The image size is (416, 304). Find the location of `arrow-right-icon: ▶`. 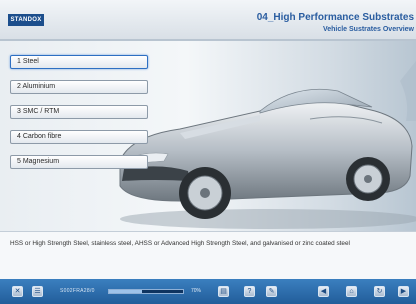

arrow-right-icon: ▶ is located at coordinates (403, 291).